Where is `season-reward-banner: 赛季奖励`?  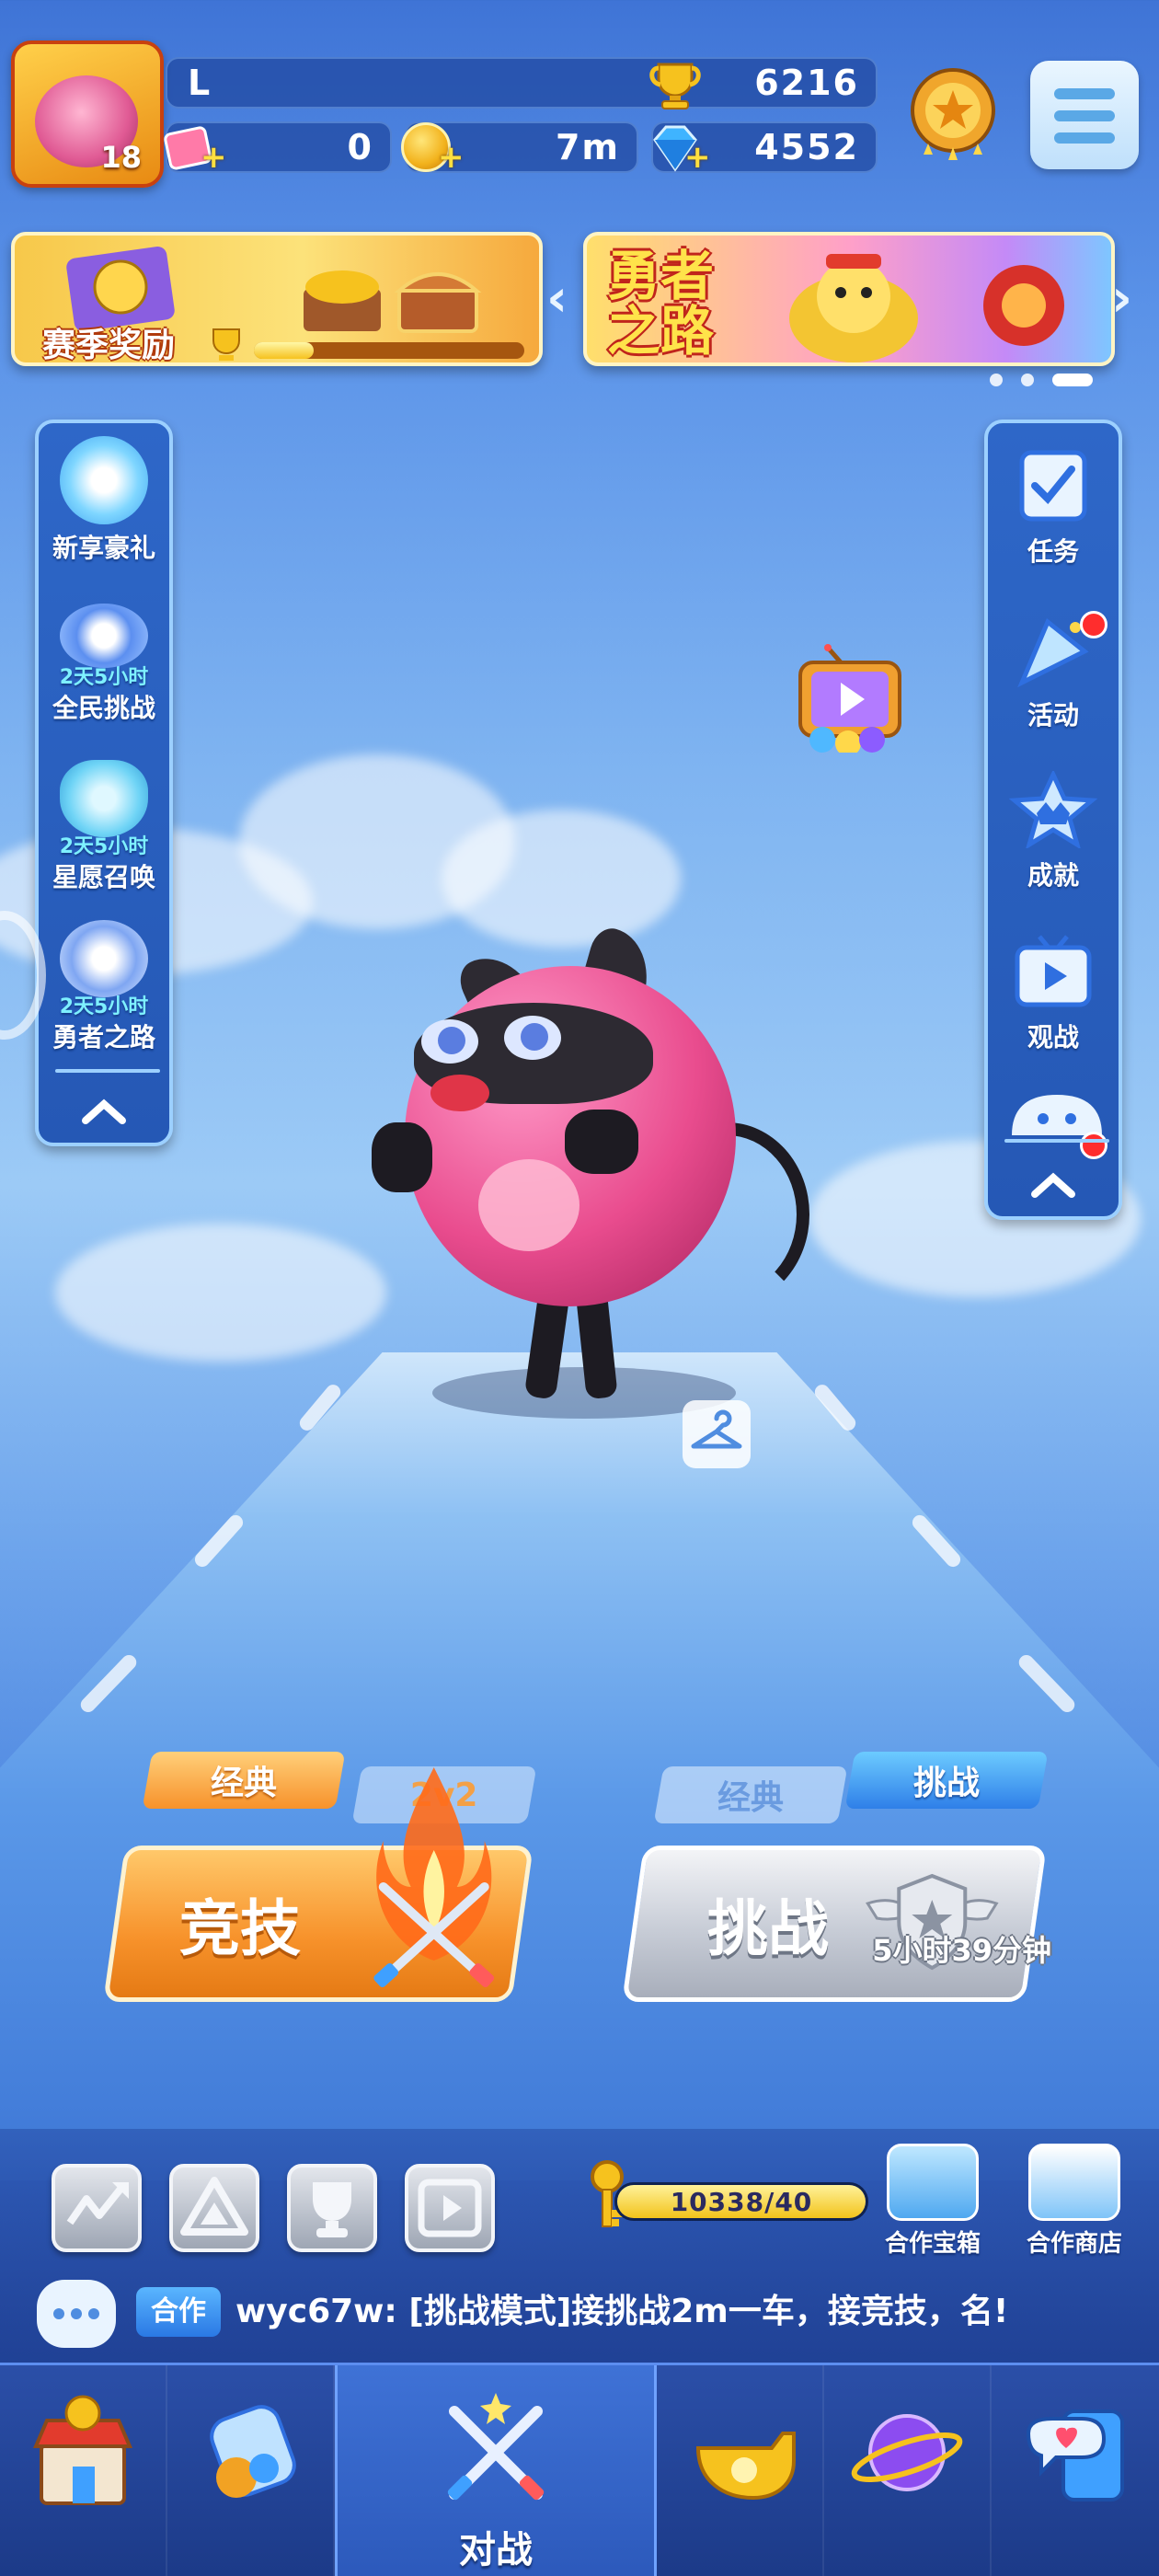 season-reward-banner: 赛季奖励 is located at coordinates (277, 299).